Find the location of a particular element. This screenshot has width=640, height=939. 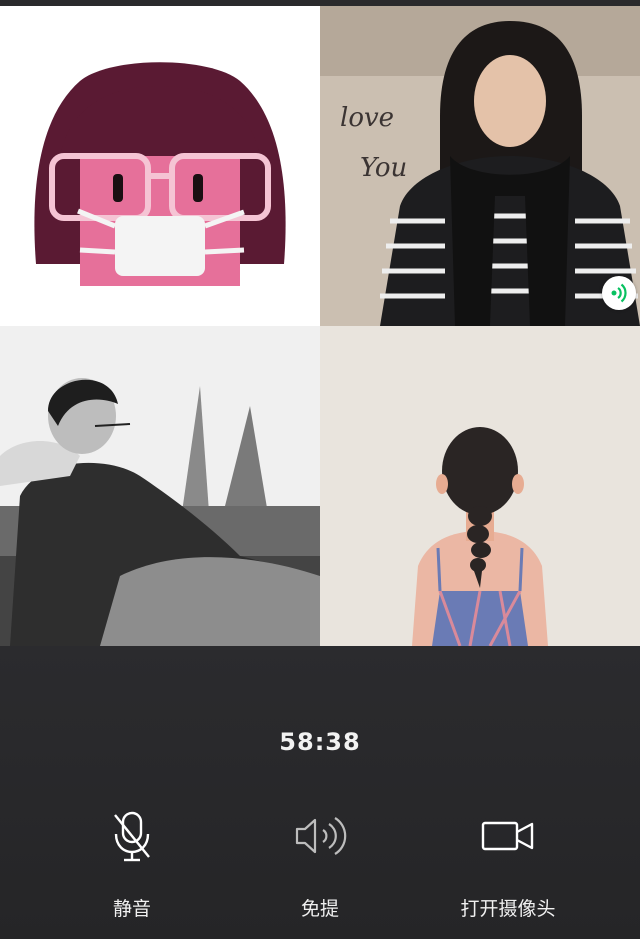

microphone-muted-icon is located at coordinates (132, 836).